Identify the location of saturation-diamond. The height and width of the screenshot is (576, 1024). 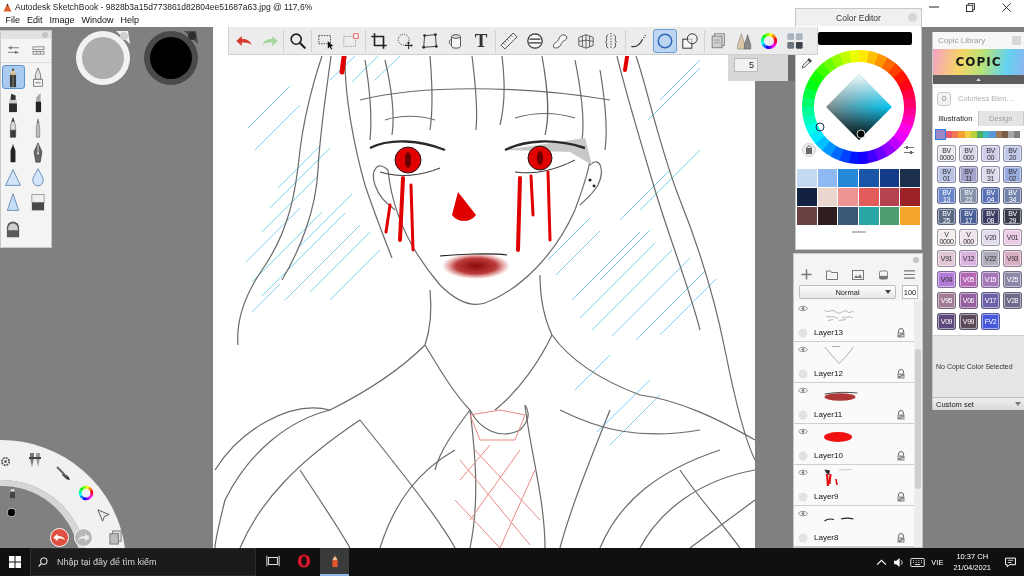
(858, 107).